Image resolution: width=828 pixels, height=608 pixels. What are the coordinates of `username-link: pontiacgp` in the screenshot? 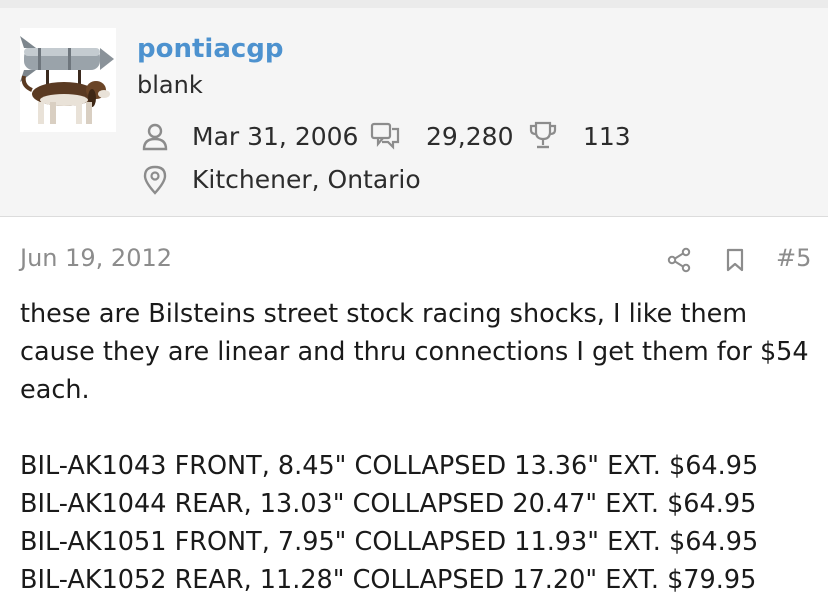 It's located at (210, 49).